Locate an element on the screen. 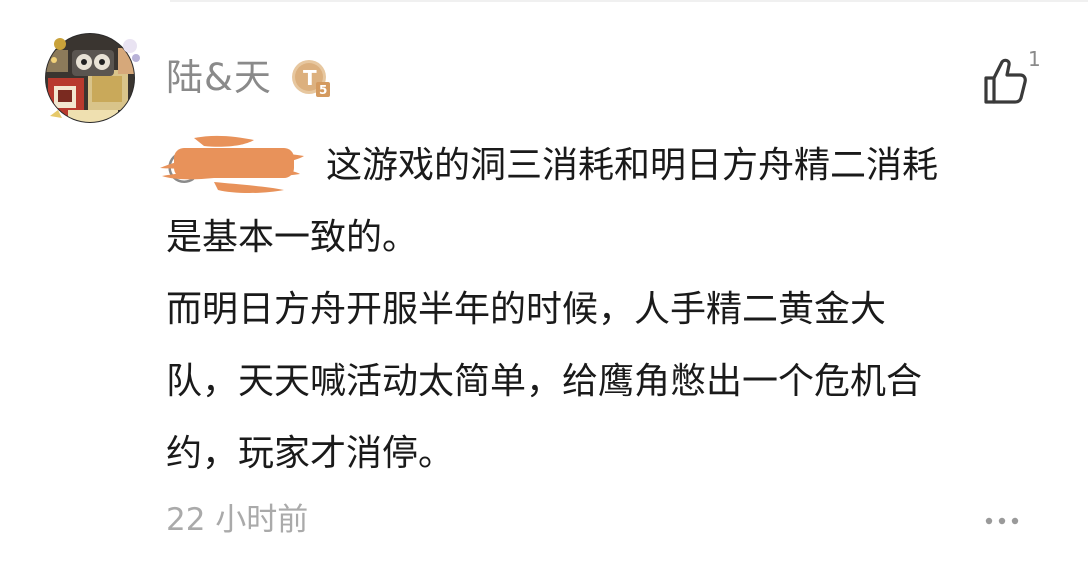 This screenshot has height=578, width=1088. comment-line-5: 约，玩家才消停。 is located at coordinates (310, 453).